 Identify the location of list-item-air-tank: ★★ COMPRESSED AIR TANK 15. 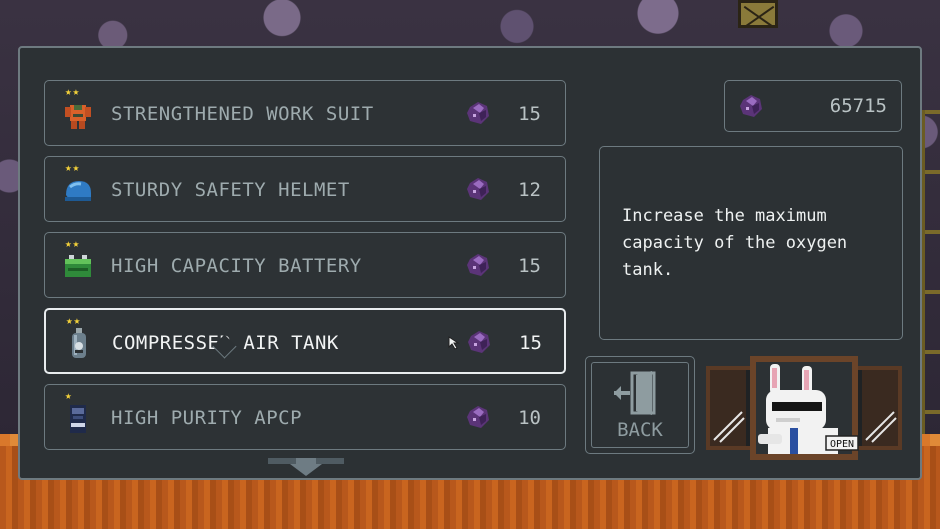
(305, 341).